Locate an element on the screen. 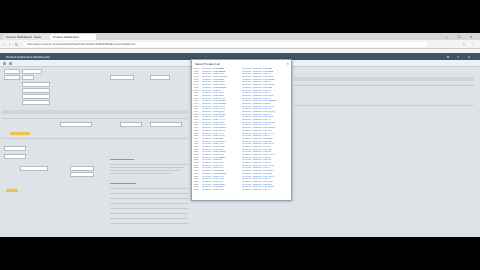  reload-icon: ↻ is located at coordinates (16, 44).